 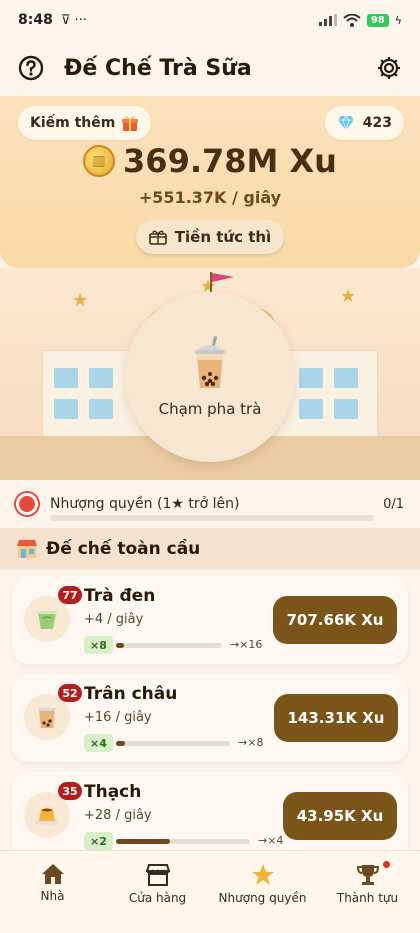 I want to click on instant-cash-button: Tiền tức thì, so click(x=210, y=237).